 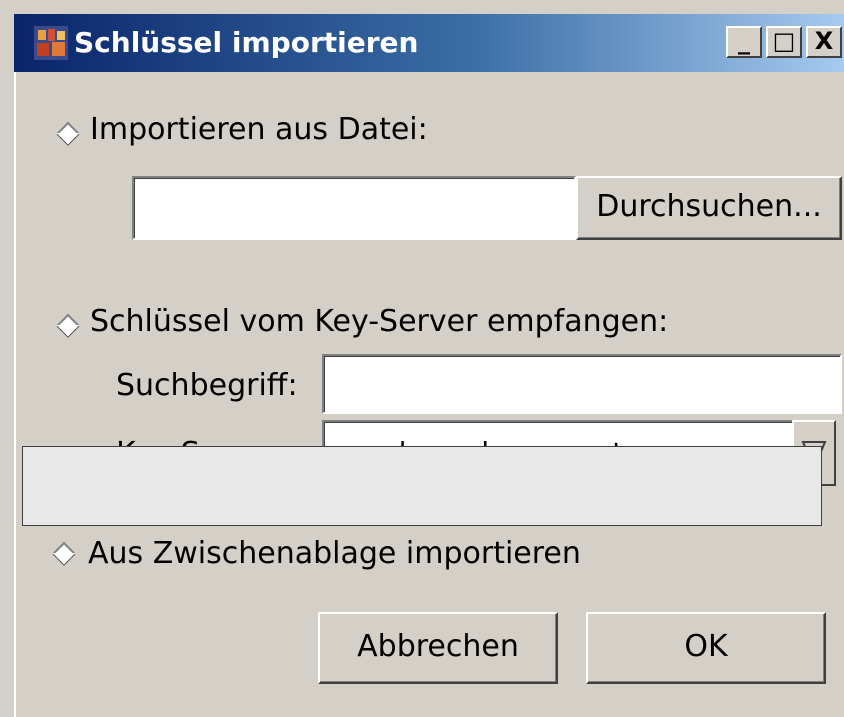 I want to click on maximize-button: □, so click(x=784, y=42).